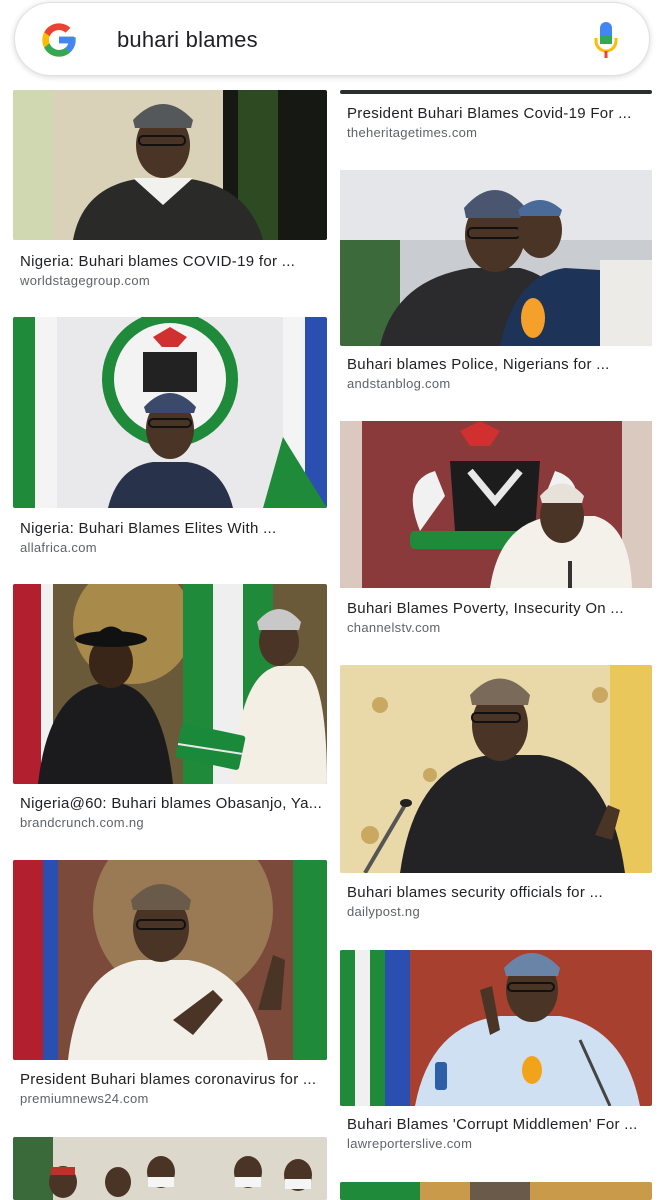 This screenshot has height=1200, width=663. Describe the element at coordinates (332, 39) in the screenshot. I see `search-bar: buhari blames` at that location.